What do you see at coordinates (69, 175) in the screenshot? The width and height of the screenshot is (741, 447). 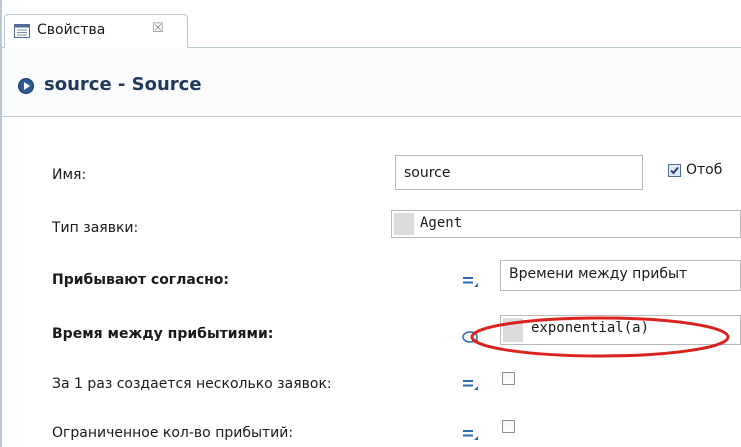 I see `name-label: Имя:` at bounding box center [69, 175].